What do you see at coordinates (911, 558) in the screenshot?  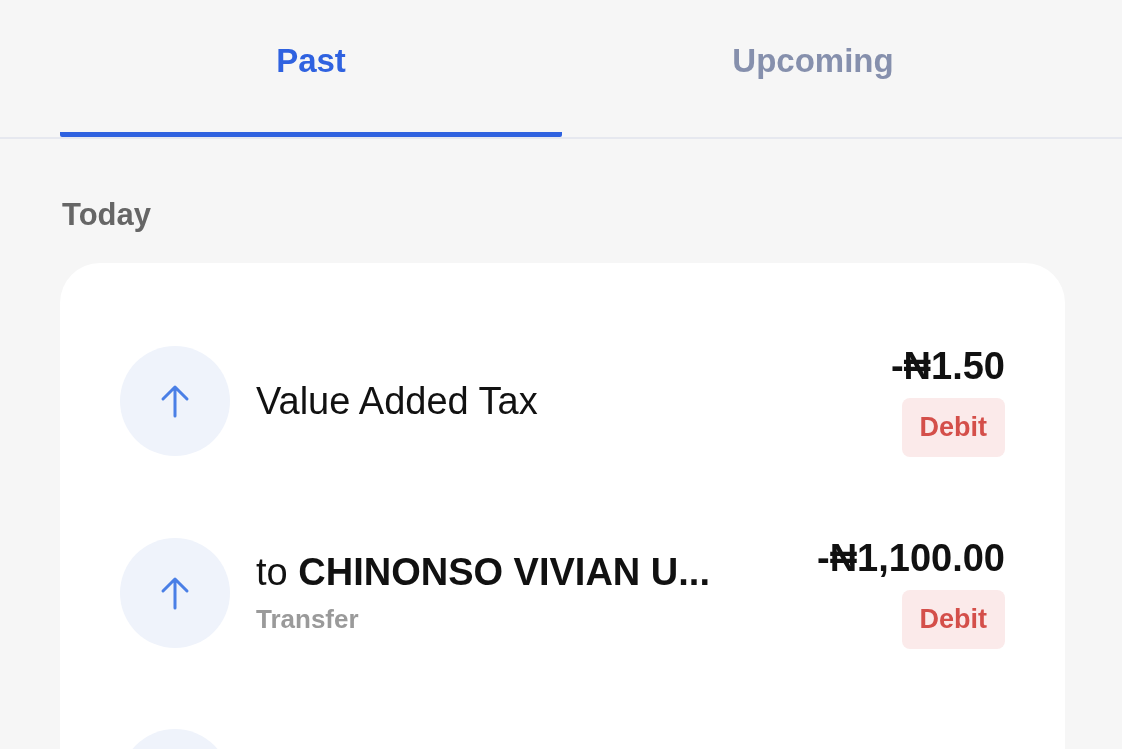 I see `transaction-amount: -₦1,100.00` at bounding box center [911, 558].